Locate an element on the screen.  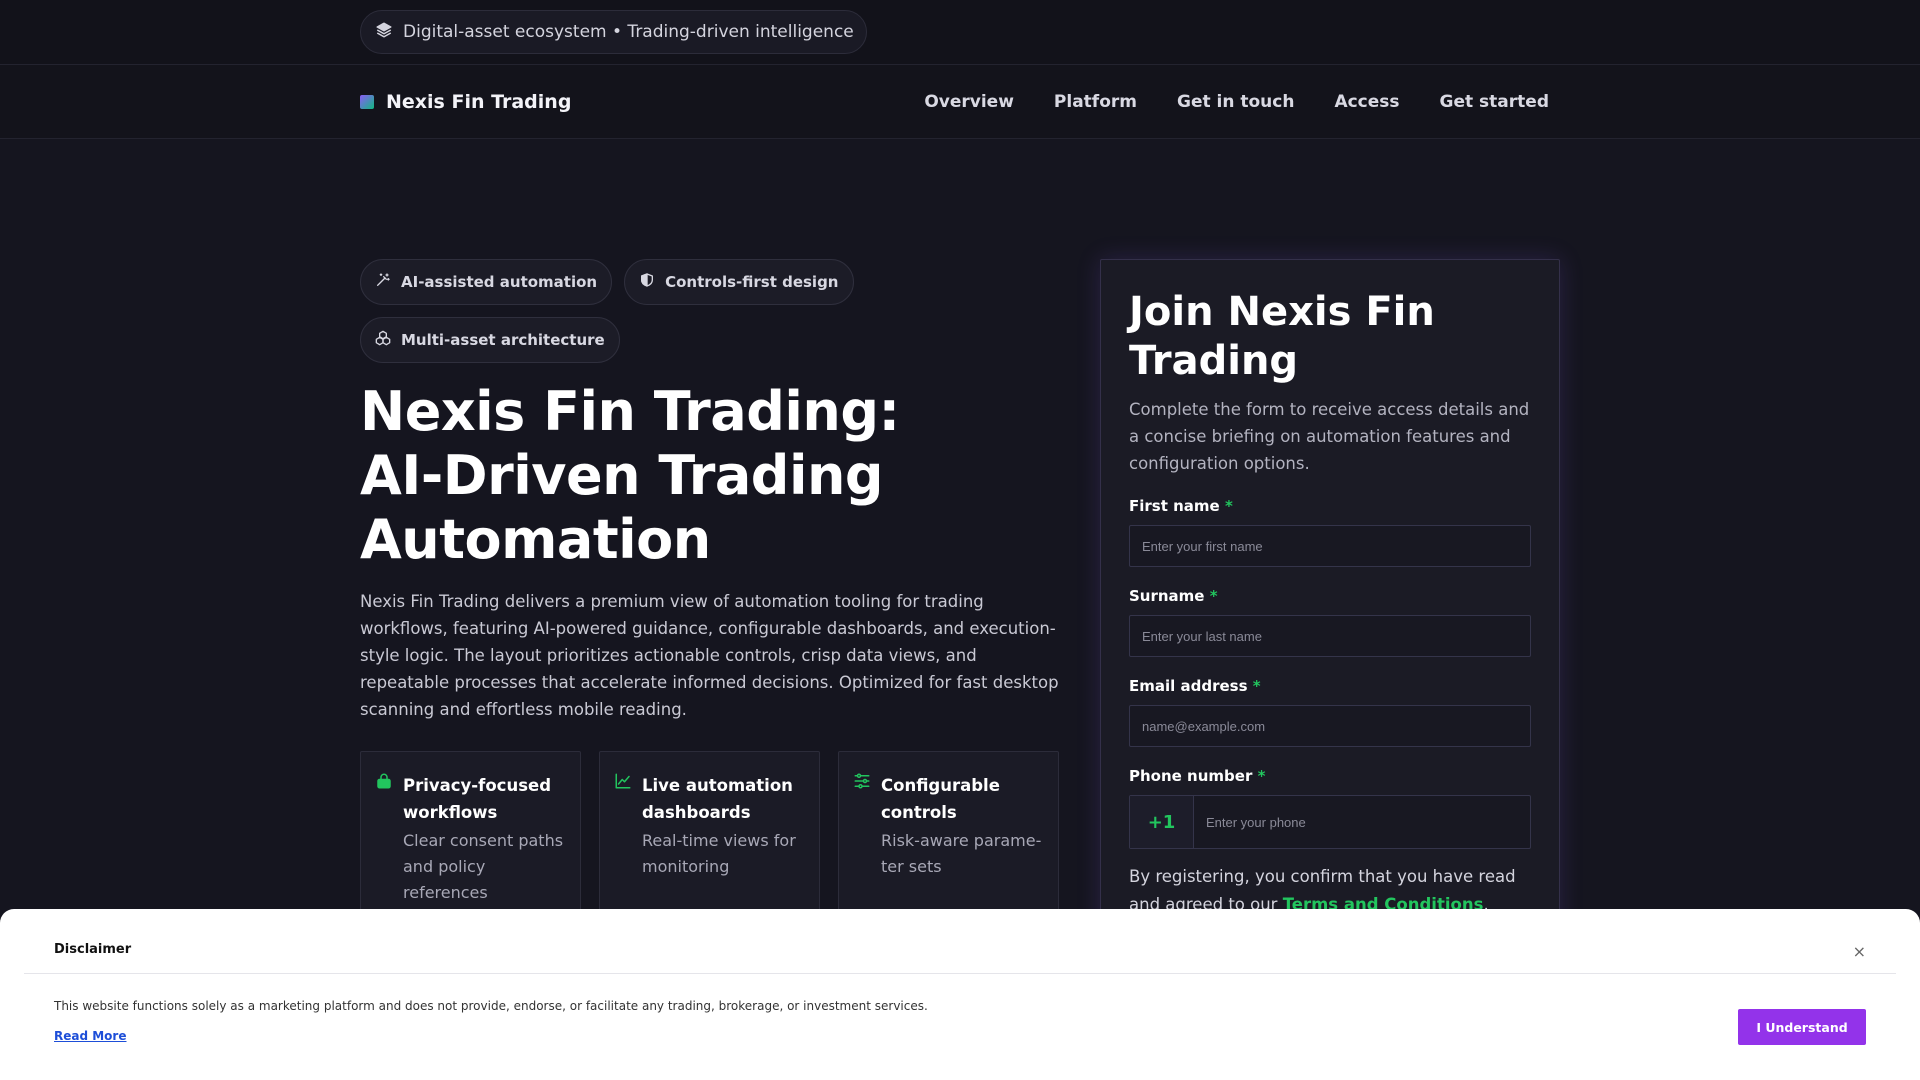
hero-title-line: Automation is located at coordinates (535, 539).